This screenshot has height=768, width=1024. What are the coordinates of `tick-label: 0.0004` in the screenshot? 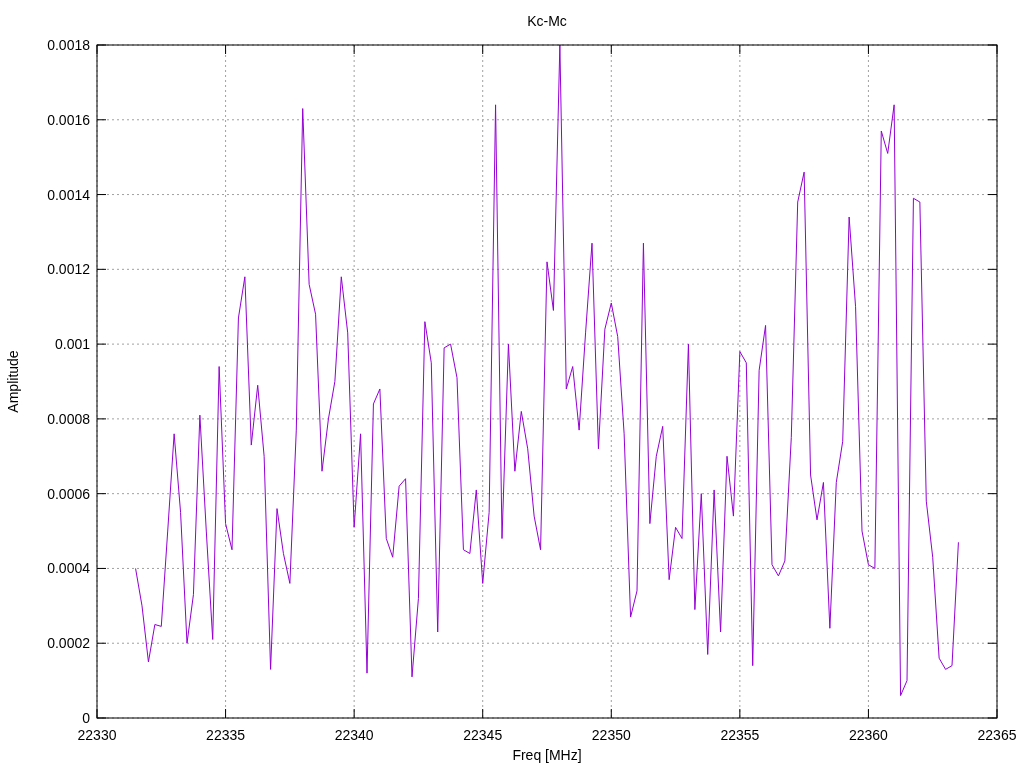 It's located at (68, 568).